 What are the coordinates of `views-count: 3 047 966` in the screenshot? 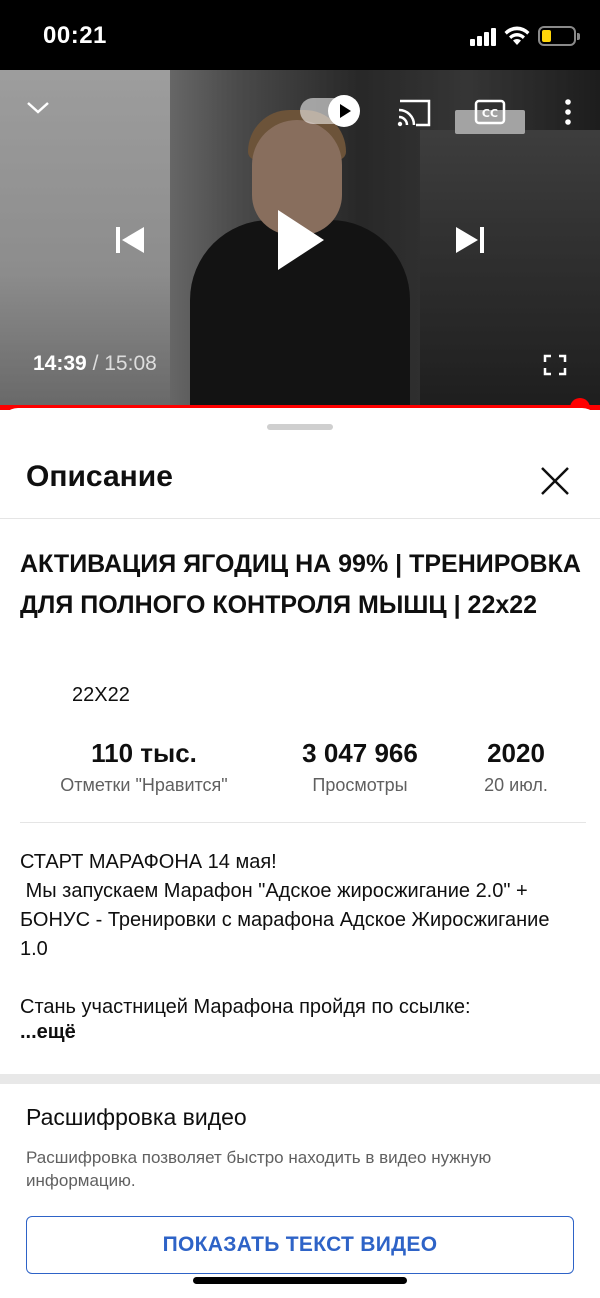 It's located at (360, 753).